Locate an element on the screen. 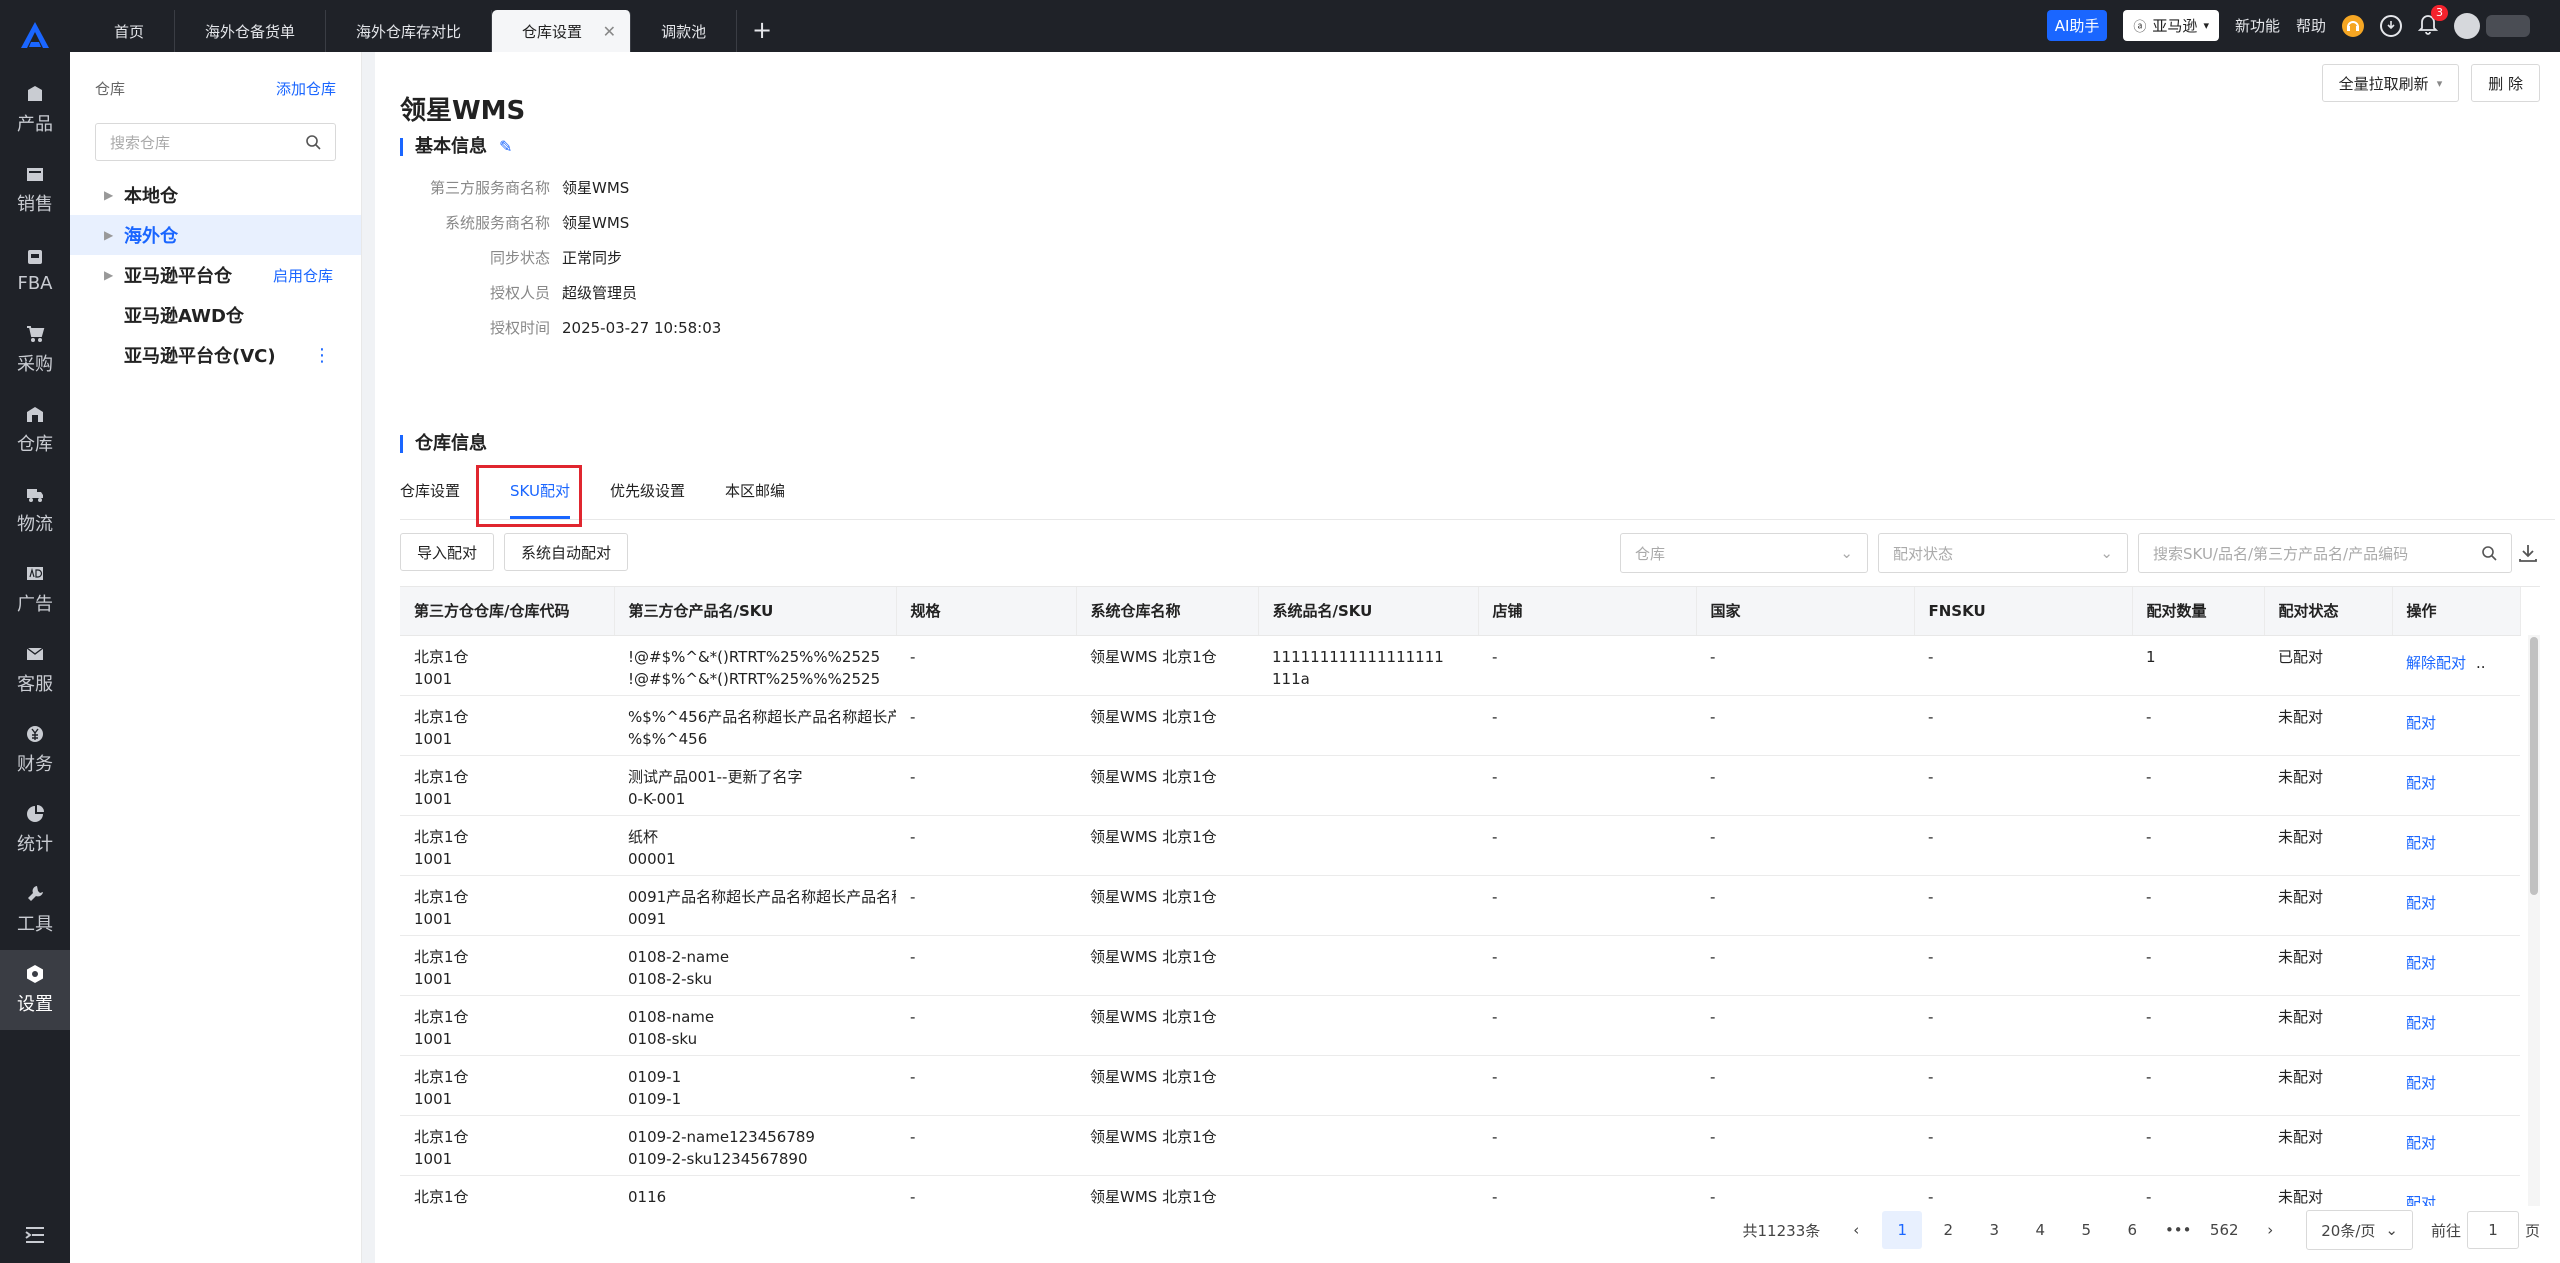 This screenshot has width=2560, height=1263. status-filter-select: 配对状态 ⌄ is located at coordinates (2003, 553).